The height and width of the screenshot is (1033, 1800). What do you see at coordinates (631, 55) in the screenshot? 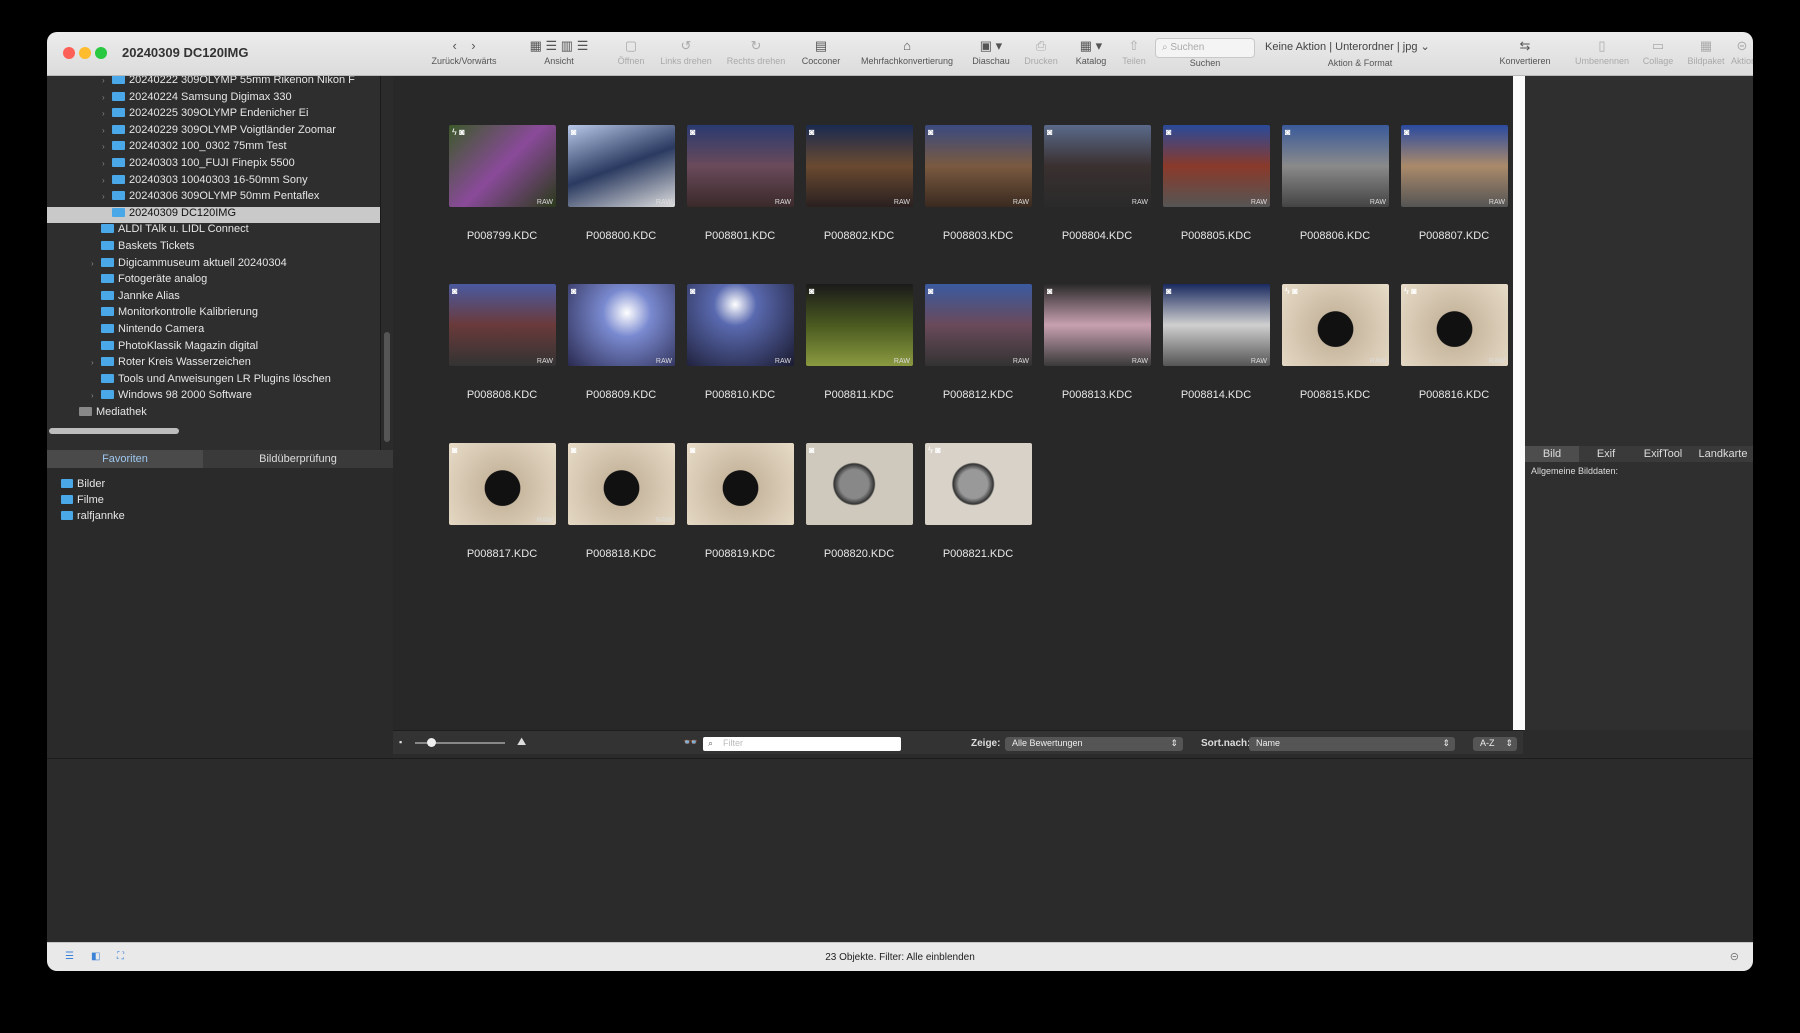
I see `open-button: ▢ Öffnen` at bounding box center [631, 55].